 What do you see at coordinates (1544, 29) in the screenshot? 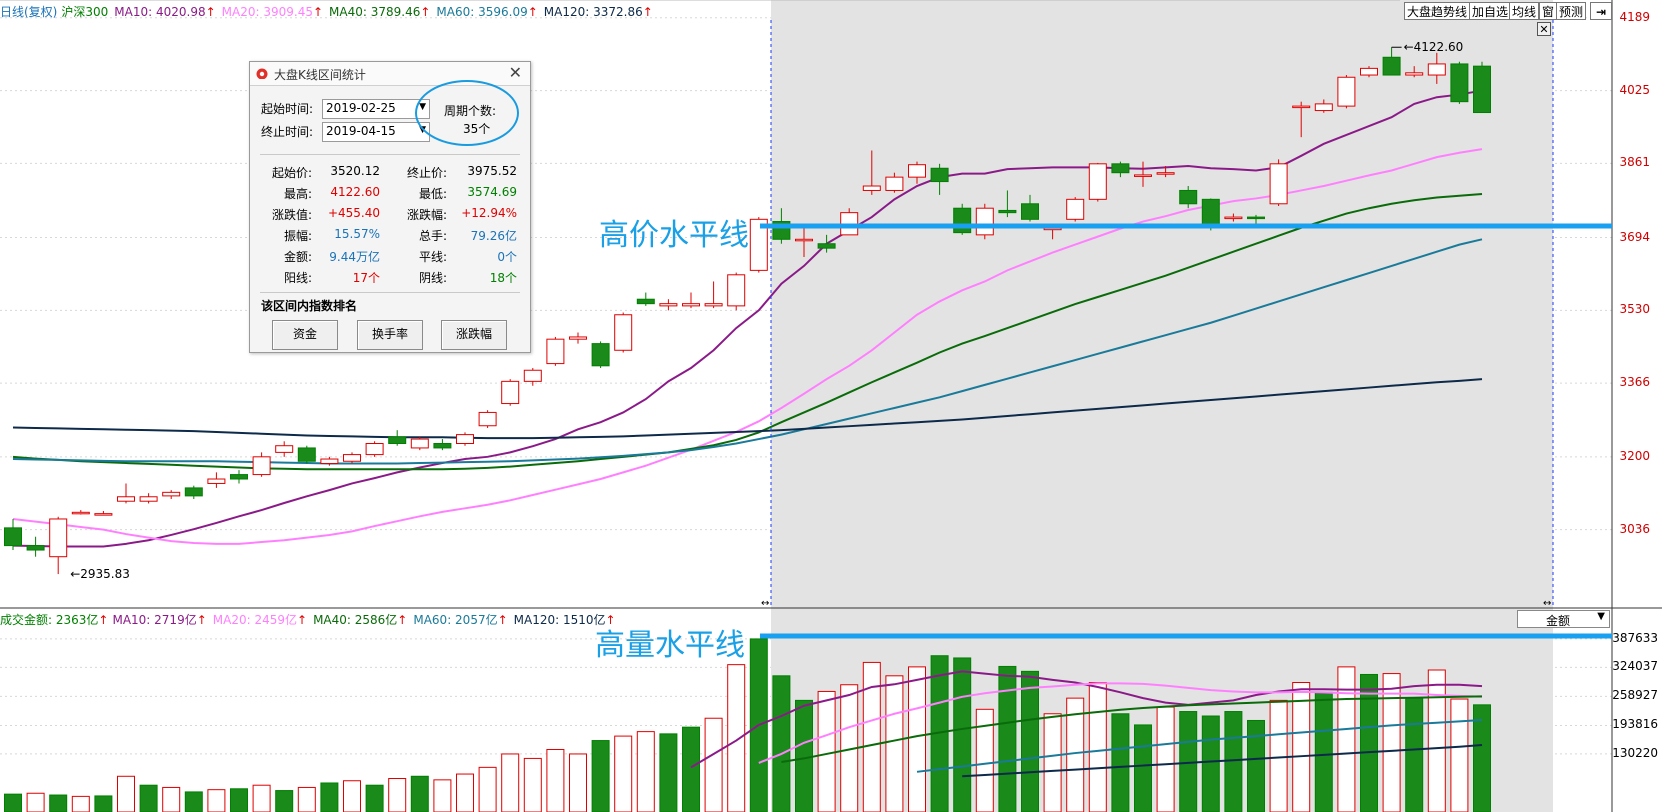
I see `close-x-icon: ✕` at bounding box center [1544, 29].